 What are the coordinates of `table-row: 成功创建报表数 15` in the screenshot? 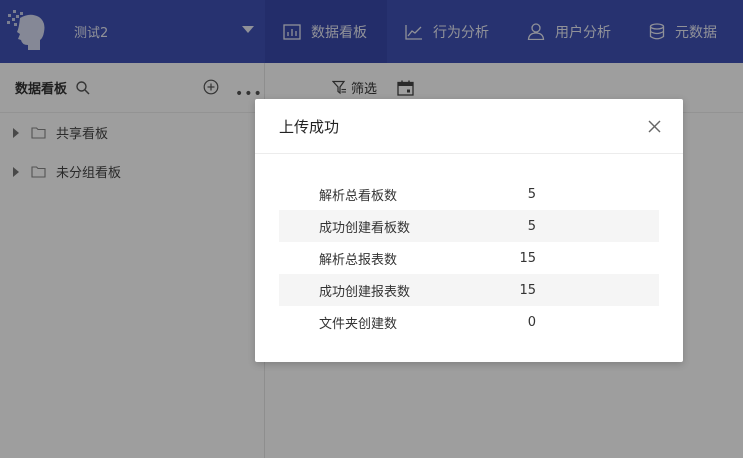 It's located at (469, 290).